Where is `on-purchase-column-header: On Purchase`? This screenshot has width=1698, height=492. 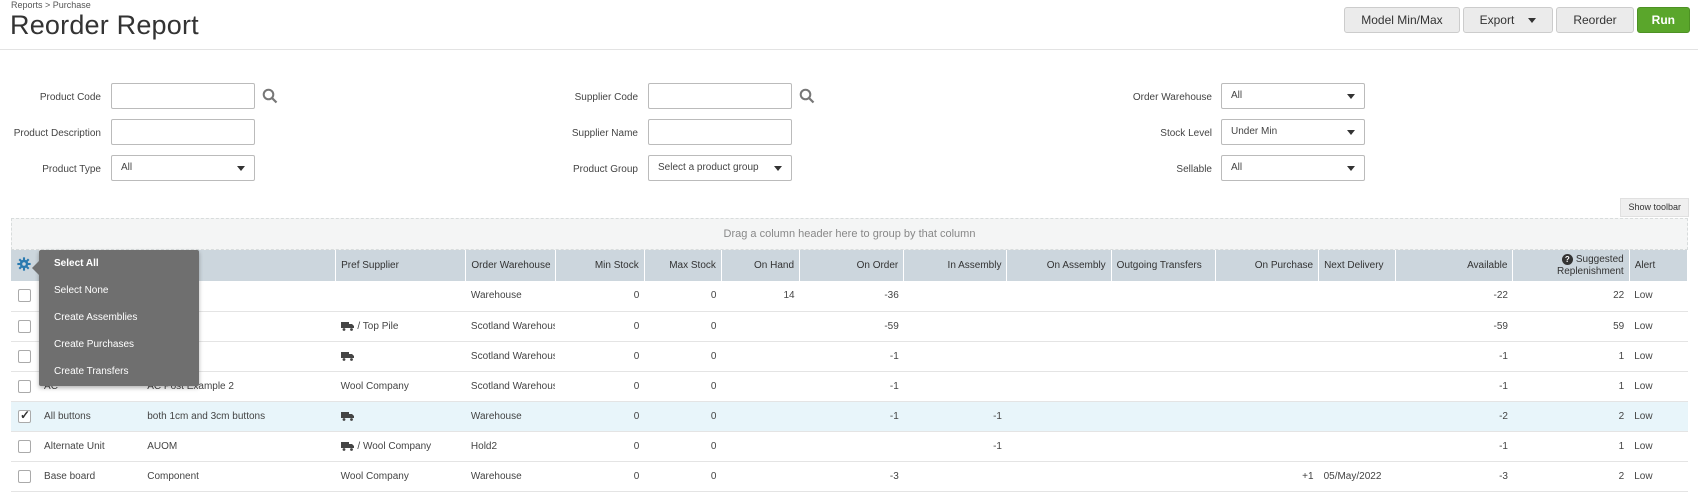
on-purchase-column-header: On Purchase is located at coordinates (1267, 265).